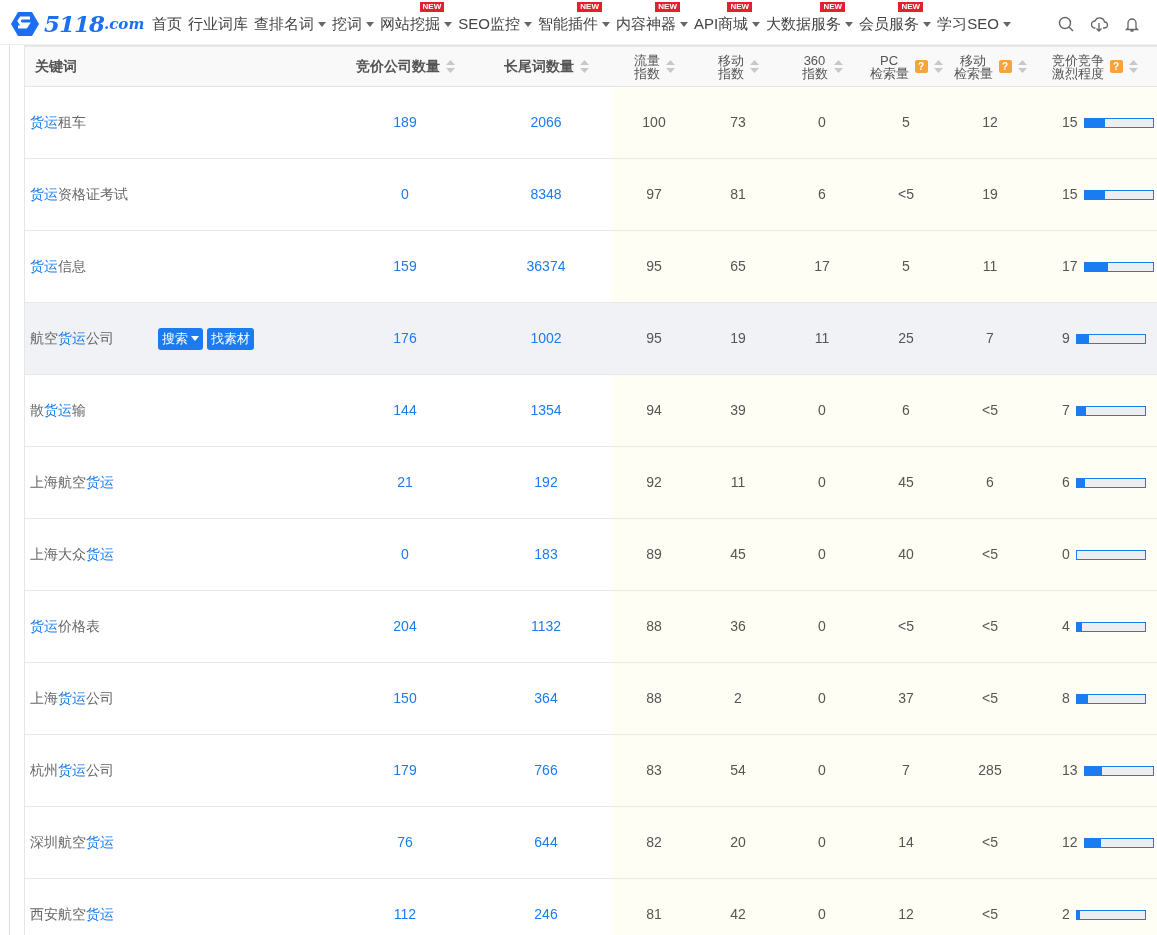 The height and width of the screenshot is (935, 1157). Describe the element at coordinates (906, 122) in the screenshot. I see `table-cell-text: 5` at that location.